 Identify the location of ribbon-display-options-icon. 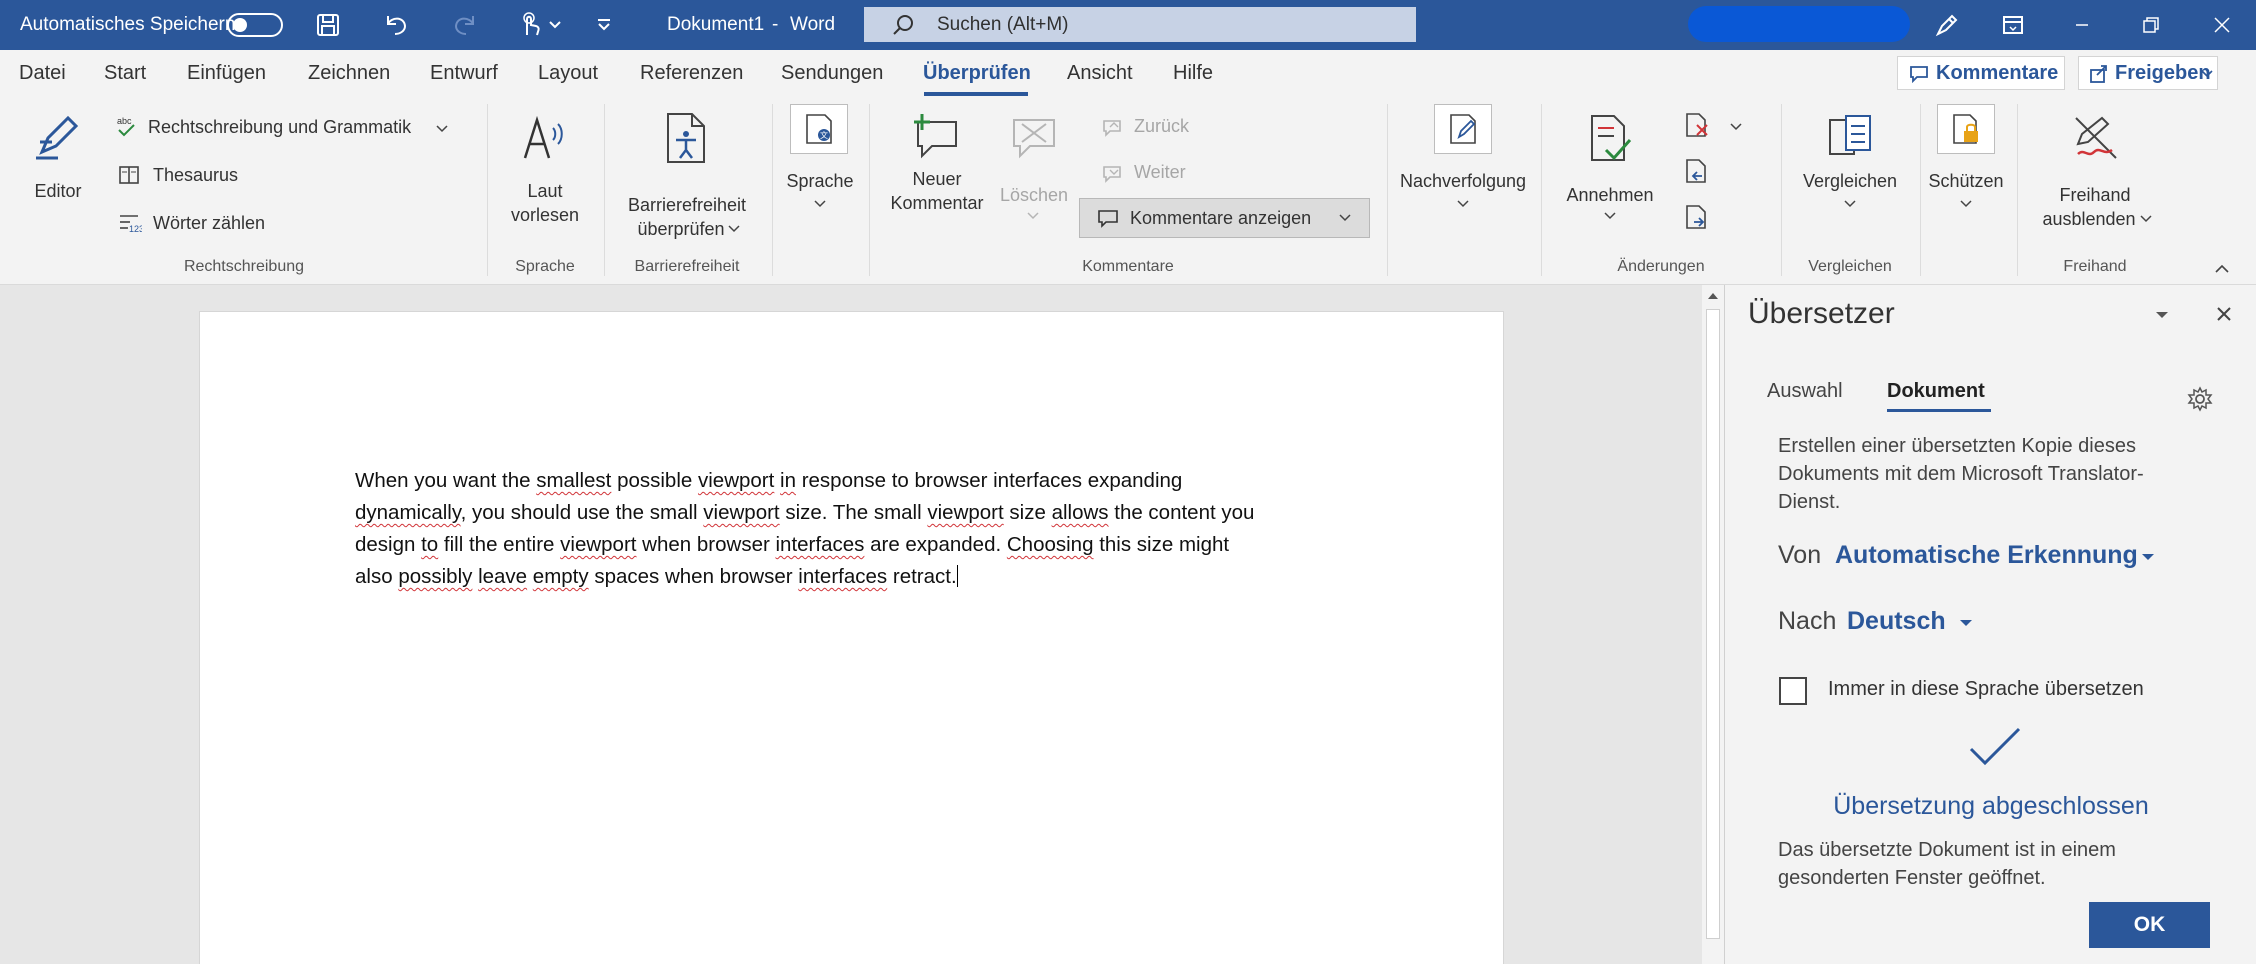
(2013, 25).